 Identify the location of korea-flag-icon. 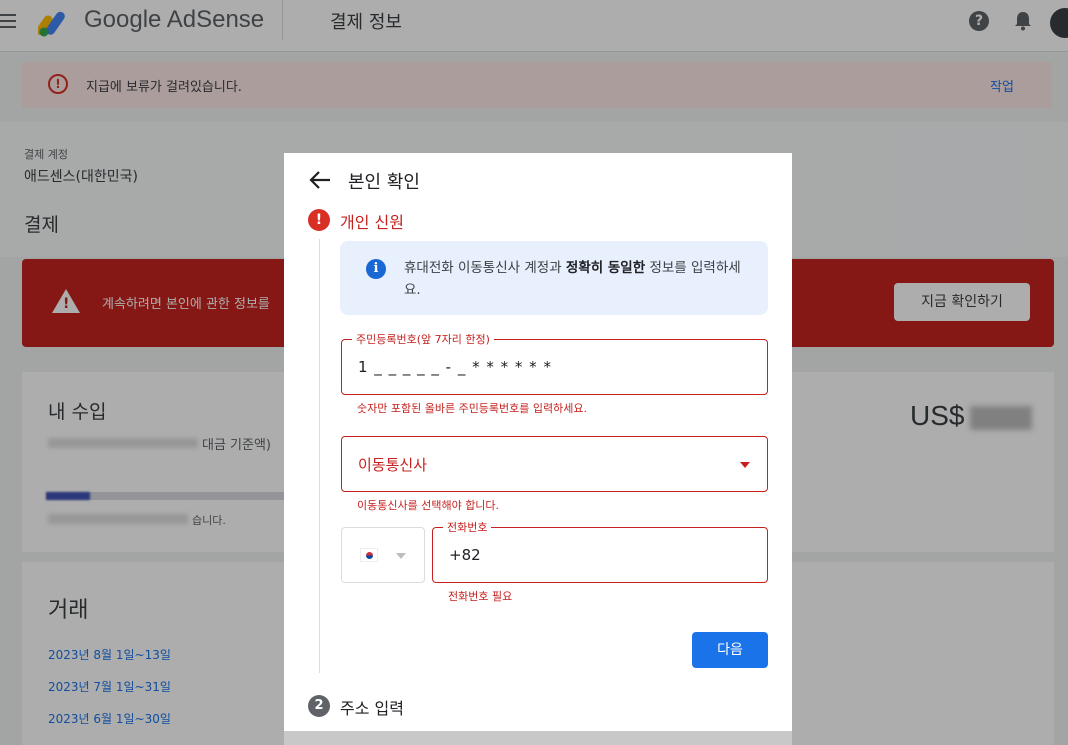
(369, 555).